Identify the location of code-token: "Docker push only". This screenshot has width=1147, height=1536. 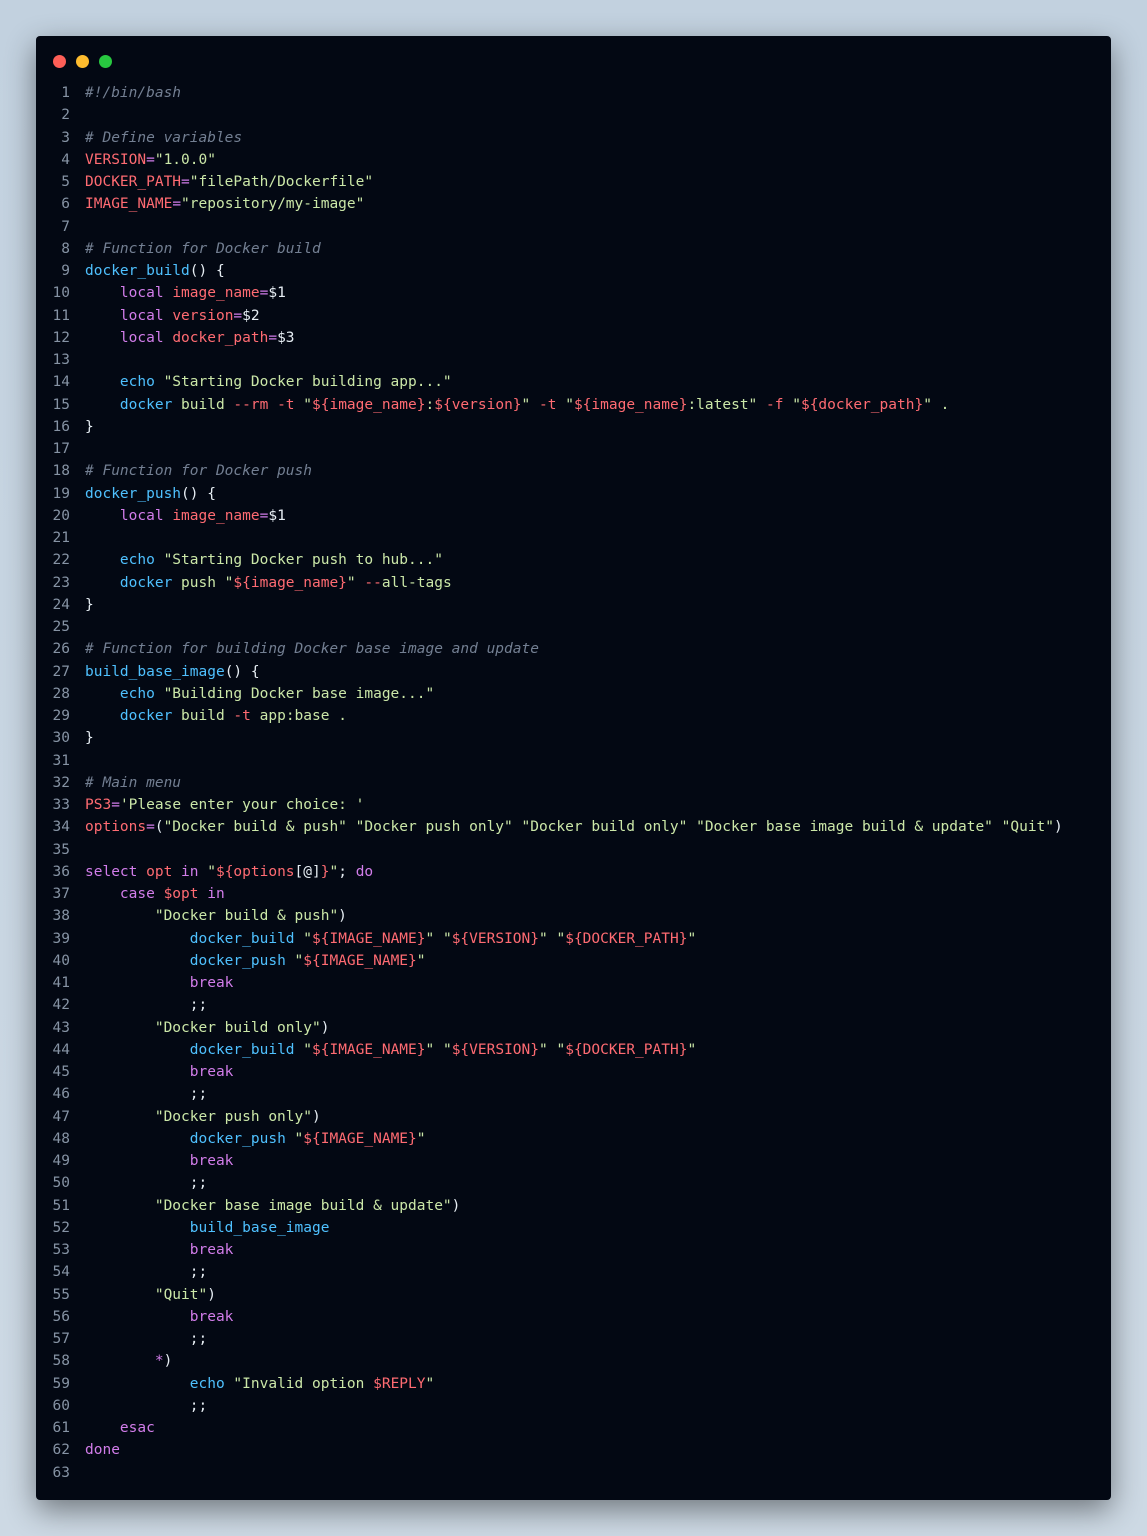
(233, 1116).